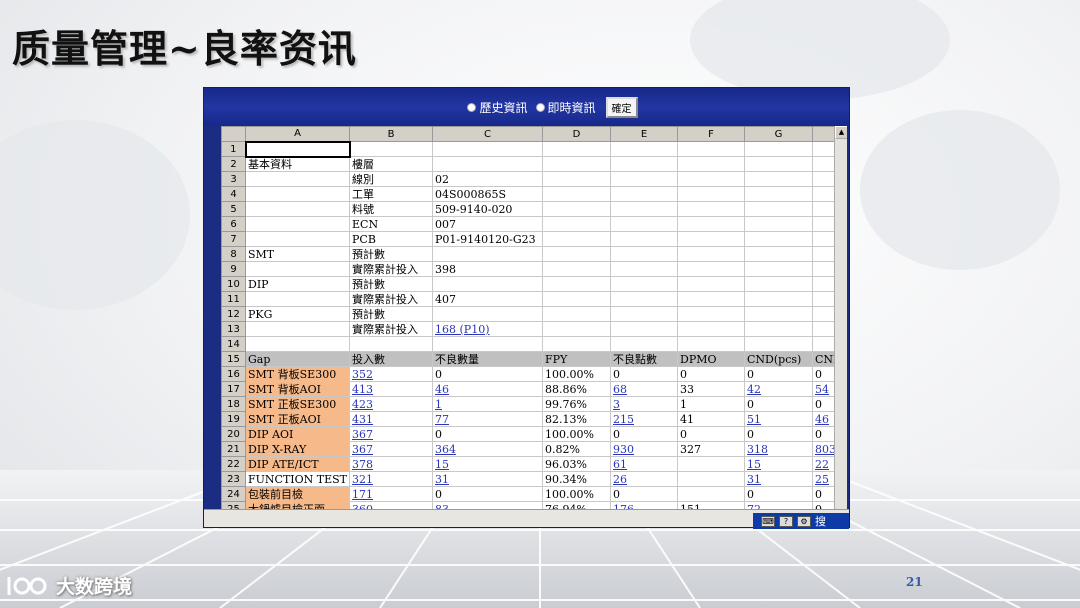 This screenshot has width=1080, height=608. What do you see at coordinates (488, 479) in the screenshot?
I see `table-cell: 31` at bounding box center [488, 479].